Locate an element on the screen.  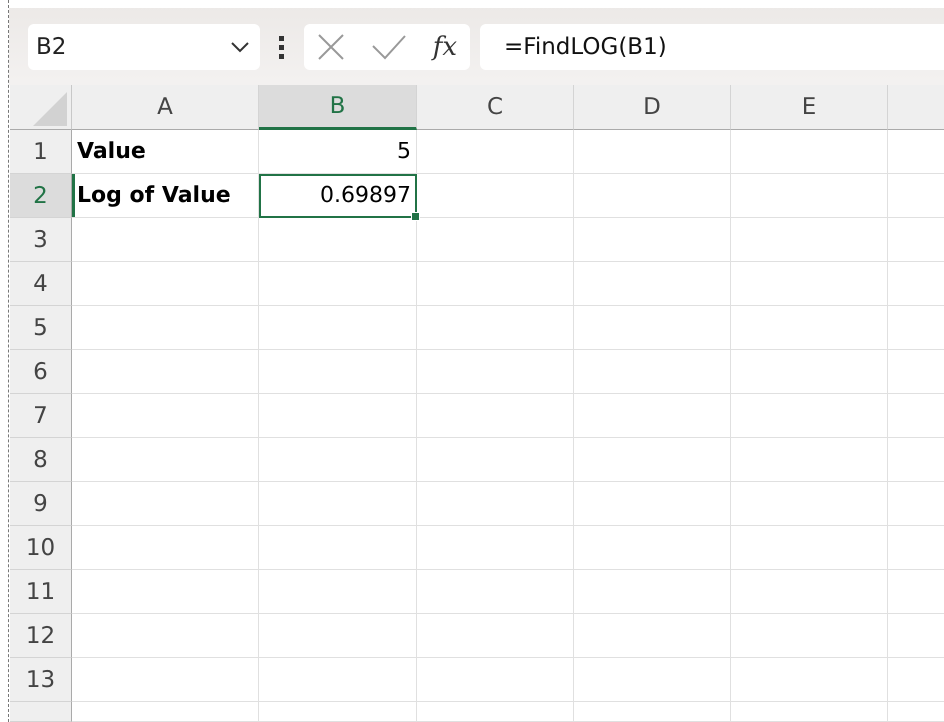
table-cell: Log of Value is located at coordinates (165, 196).